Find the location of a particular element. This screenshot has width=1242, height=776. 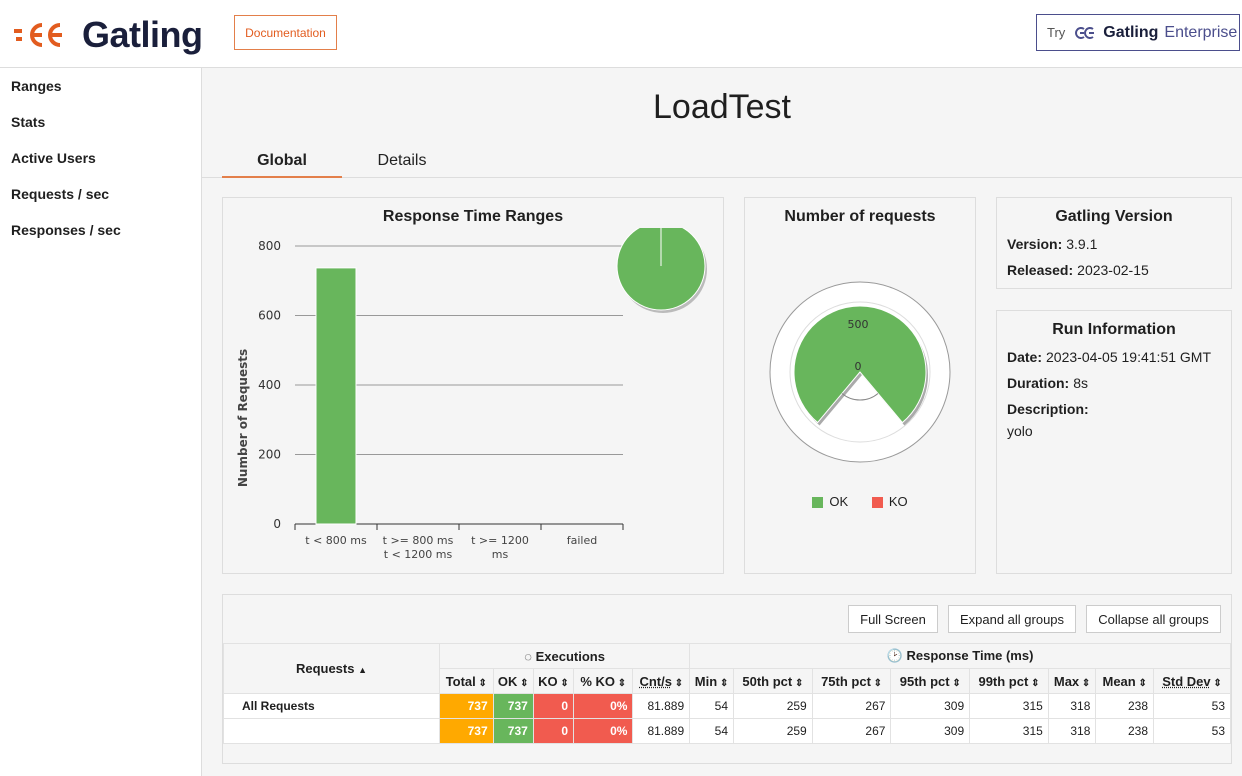

released-value: 2023-02-15 is located at coordinates (1113, 270).